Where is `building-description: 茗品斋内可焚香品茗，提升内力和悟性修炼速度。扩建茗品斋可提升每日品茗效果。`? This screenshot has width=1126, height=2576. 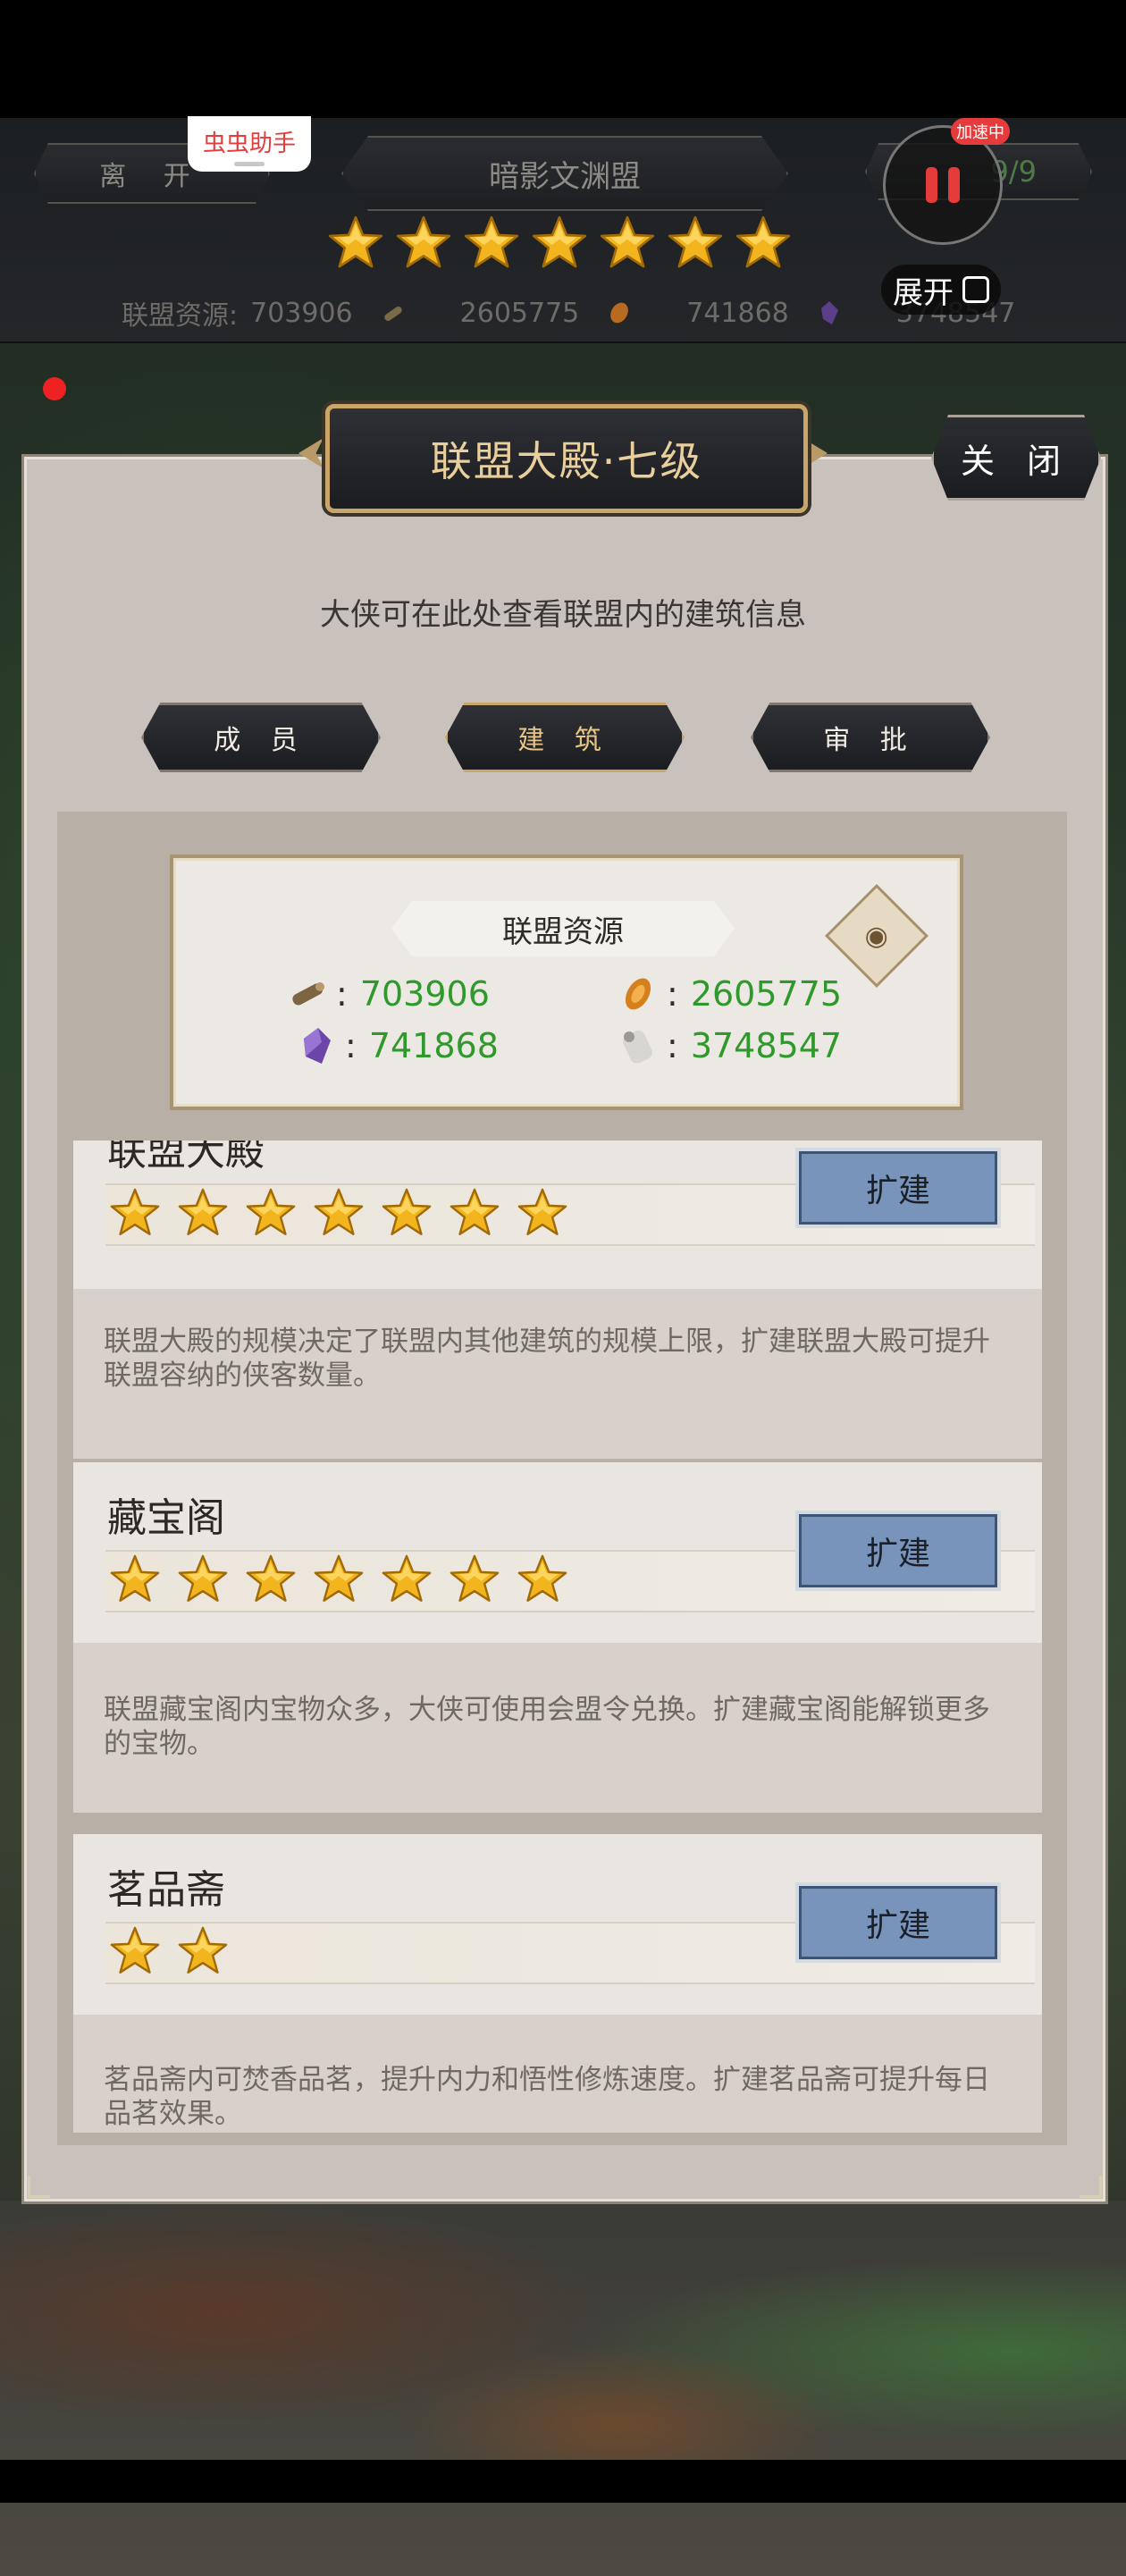
building-description: 茗品斋内可焚香品茗，提升内力和悟性修炼速度。扩建茗品斋可提升每日品茗效果。 is located at coordinates (547, 2097).